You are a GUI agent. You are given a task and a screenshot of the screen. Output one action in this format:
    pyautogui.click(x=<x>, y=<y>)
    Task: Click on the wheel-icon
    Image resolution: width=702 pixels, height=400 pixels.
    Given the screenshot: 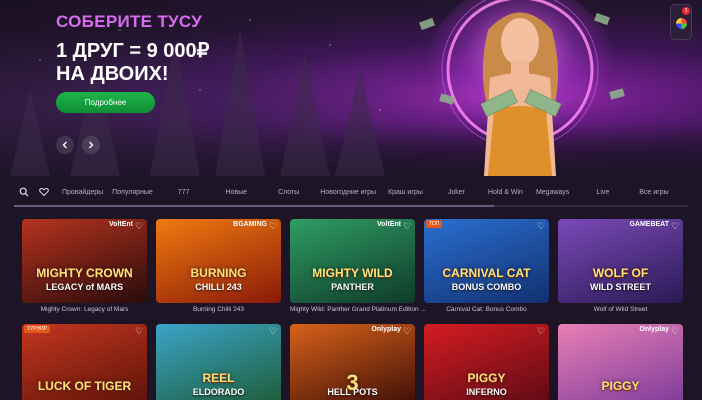 What is the action you would take?
    pyautogui.click(x=681, y=23)
    